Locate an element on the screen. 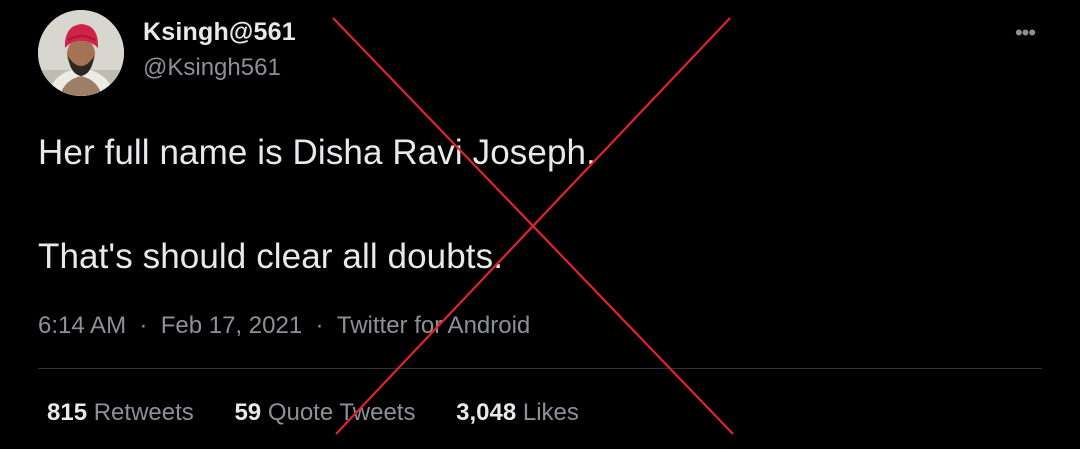  more-horizontal-icon: ••• is located at coordinates (1025, 33).